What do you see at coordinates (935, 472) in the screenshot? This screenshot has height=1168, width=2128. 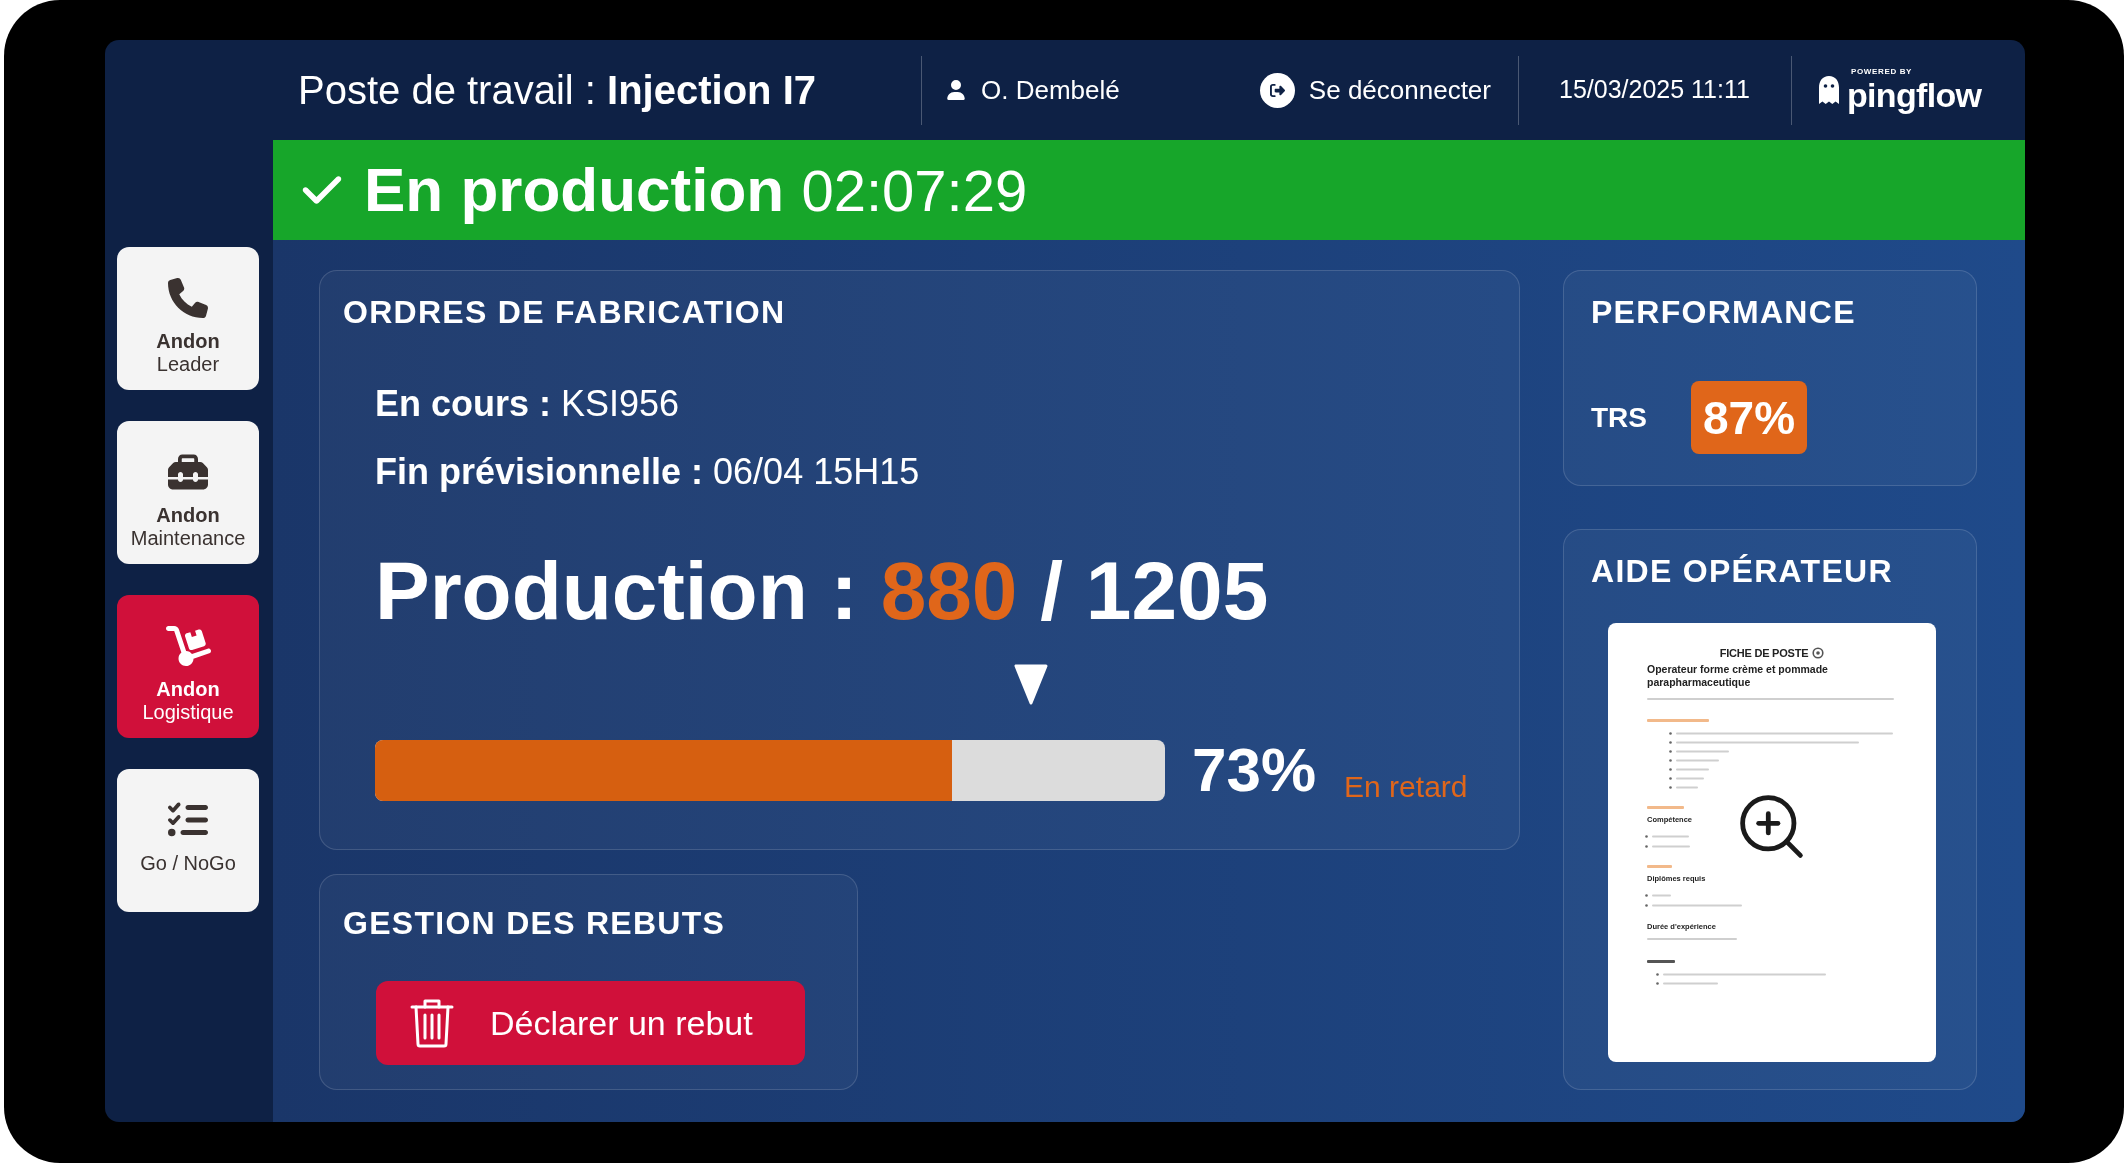 I see `order-field: Fin prévisionnelle : 06/04 15H15` at bounding box center [935, 472].